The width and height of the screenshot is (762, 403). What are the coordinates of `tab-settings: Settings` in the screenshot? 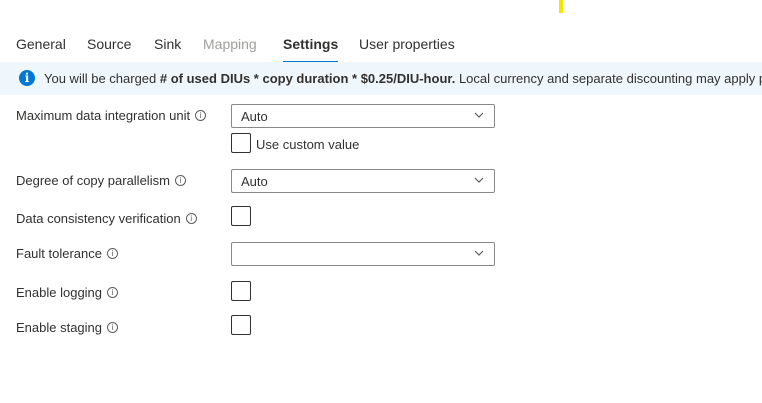 It's located at (311, 49).